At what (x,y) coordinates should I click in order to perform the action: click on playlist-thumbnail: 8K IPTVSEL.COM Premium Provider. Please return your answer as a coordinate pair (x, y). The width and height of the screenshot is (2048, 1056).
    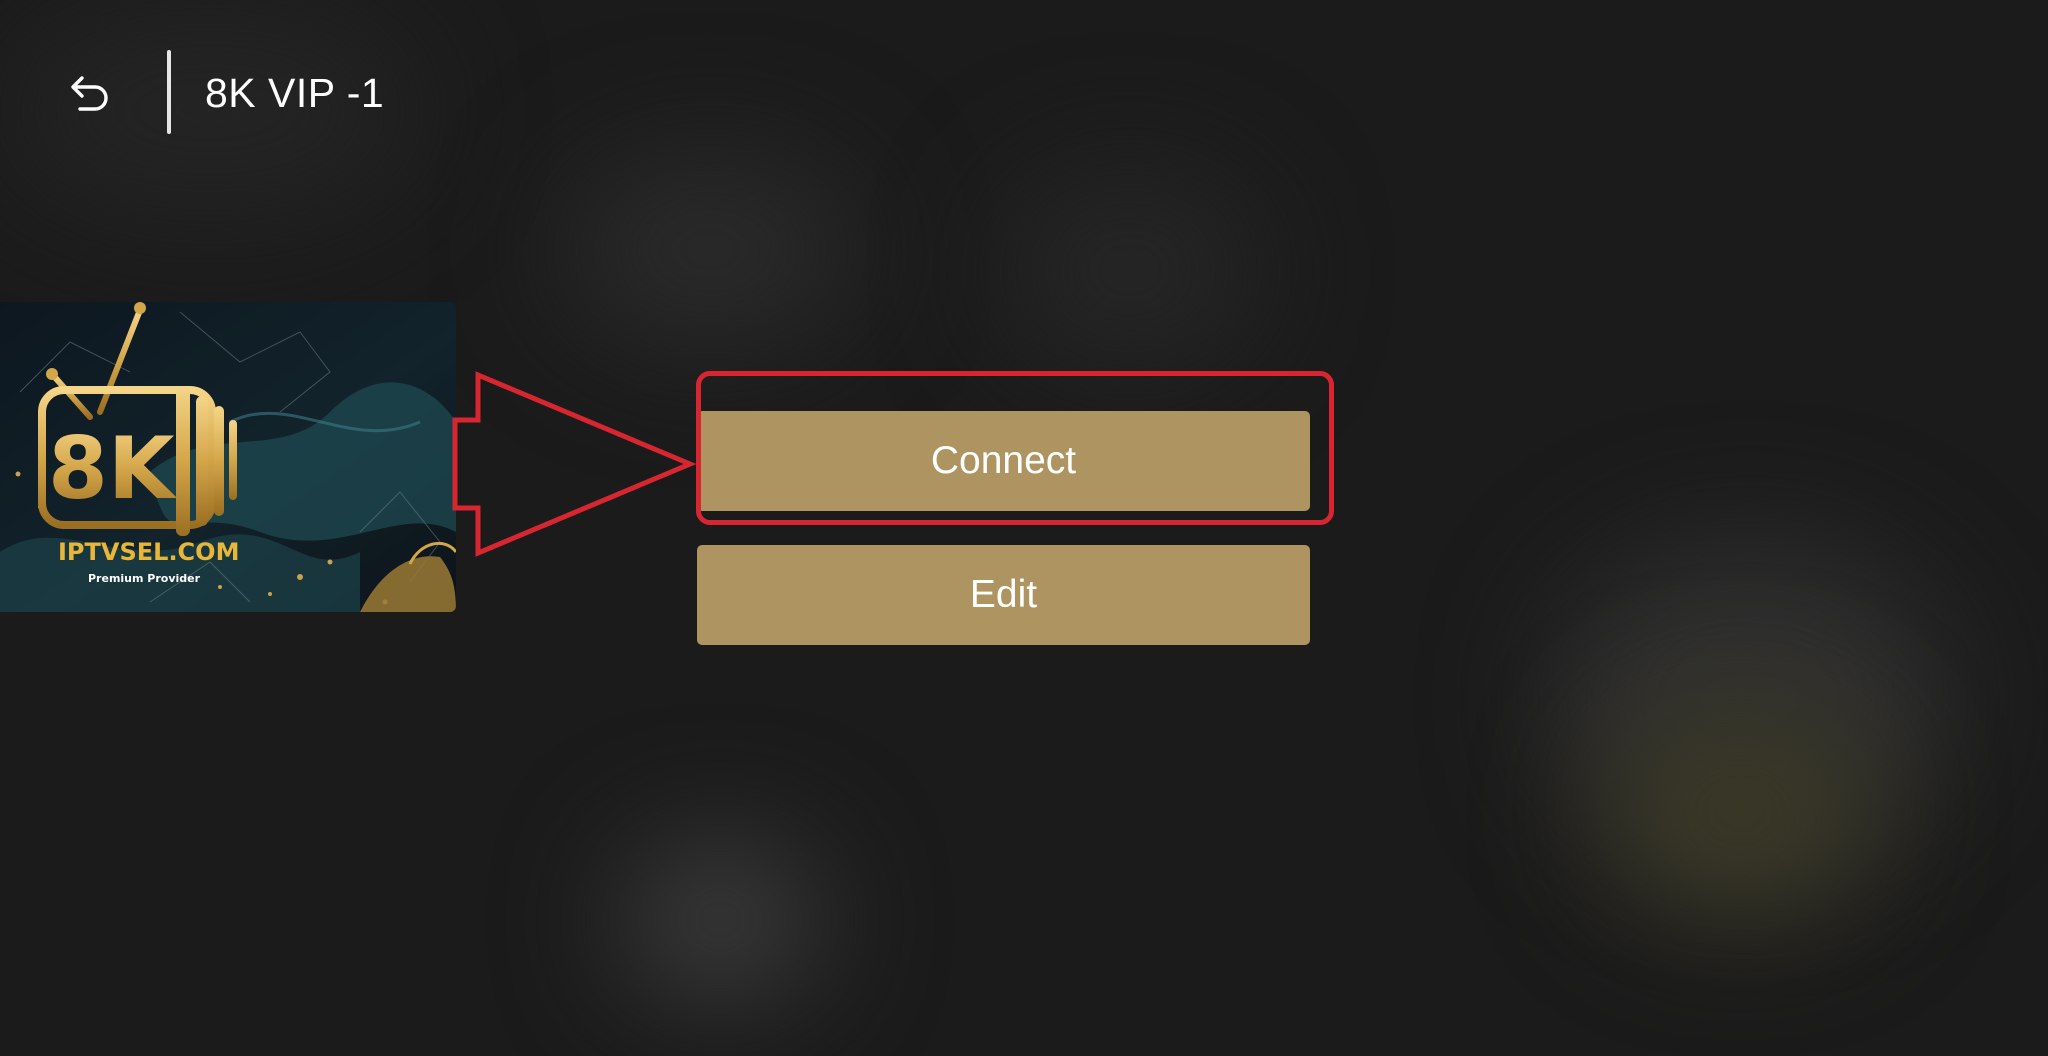
    Looking at the image, I should click on (228, 457).